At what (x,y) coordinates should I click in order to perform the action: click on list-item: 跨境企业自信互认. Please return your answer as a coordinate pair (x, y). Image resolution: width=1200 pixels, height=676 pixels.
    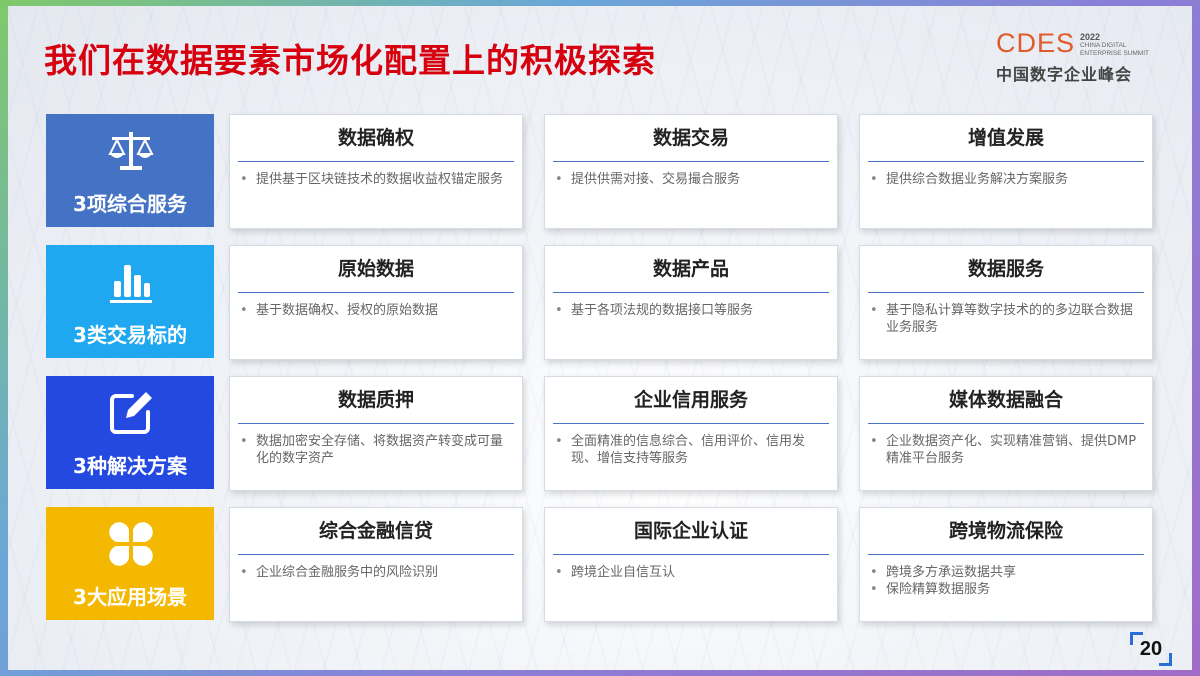
    Looking at the image, I should click on (690, 572).